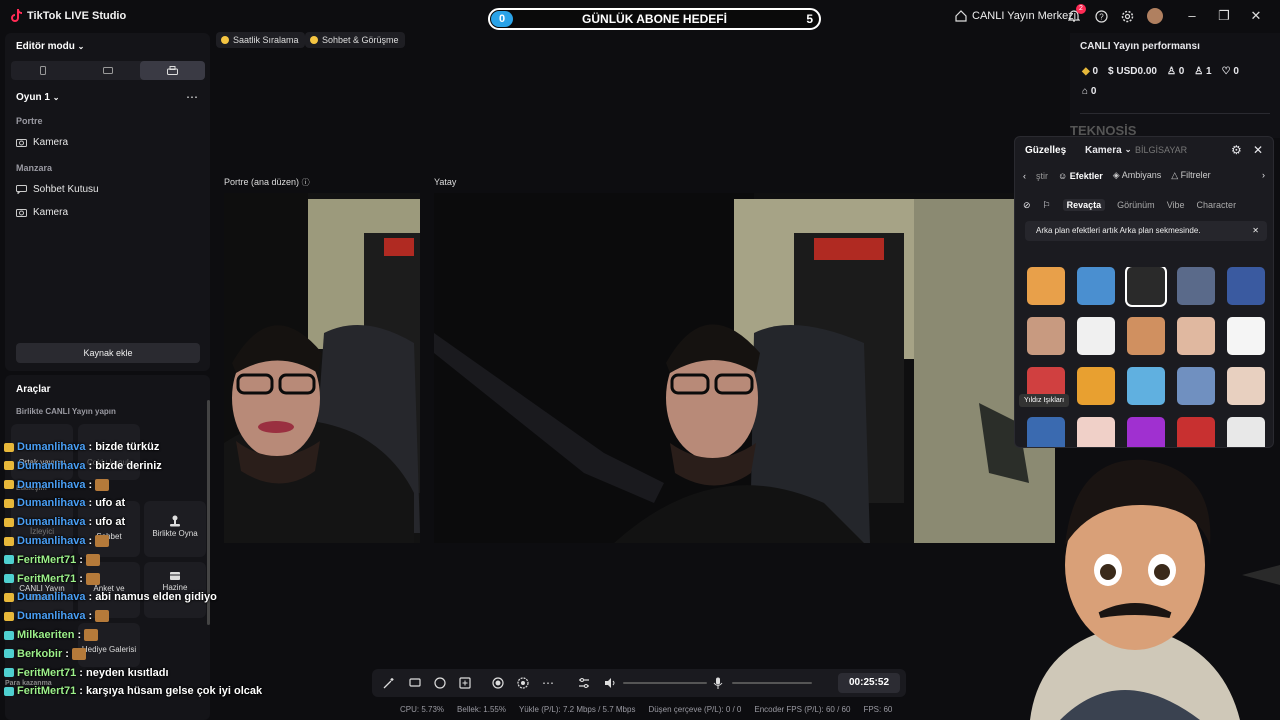 Image resolution: width=1280 pixels, height=720 pixels. Describe the element at coordinates (1027, 205) in the screenshot. I see `disable-effect-icon: ⊘` at that location.